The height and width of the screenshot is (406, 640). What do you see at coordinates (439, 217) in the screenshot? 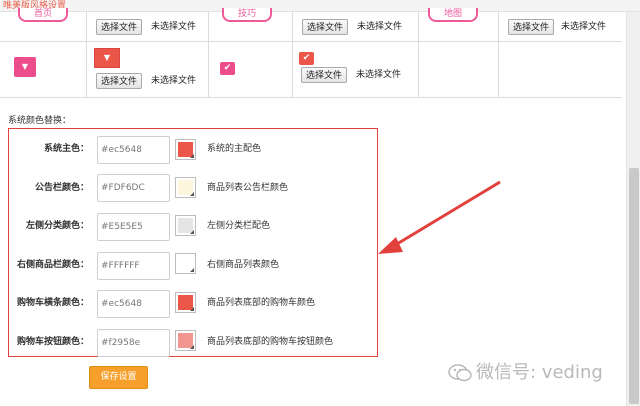
I see `annotation-arrow-icon` at bounding box center [439, 217].